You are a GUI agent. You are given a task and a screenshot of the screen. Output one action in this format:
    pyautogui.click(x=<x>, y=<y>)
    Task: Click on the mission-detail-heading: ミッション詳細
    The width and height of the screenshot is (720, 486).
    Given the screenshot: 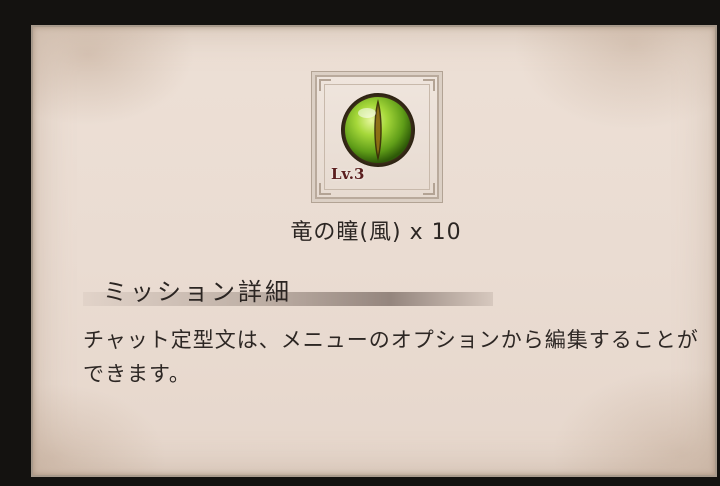 What is the action you would take?
    pyautogui.click(x=197, y=292)
    